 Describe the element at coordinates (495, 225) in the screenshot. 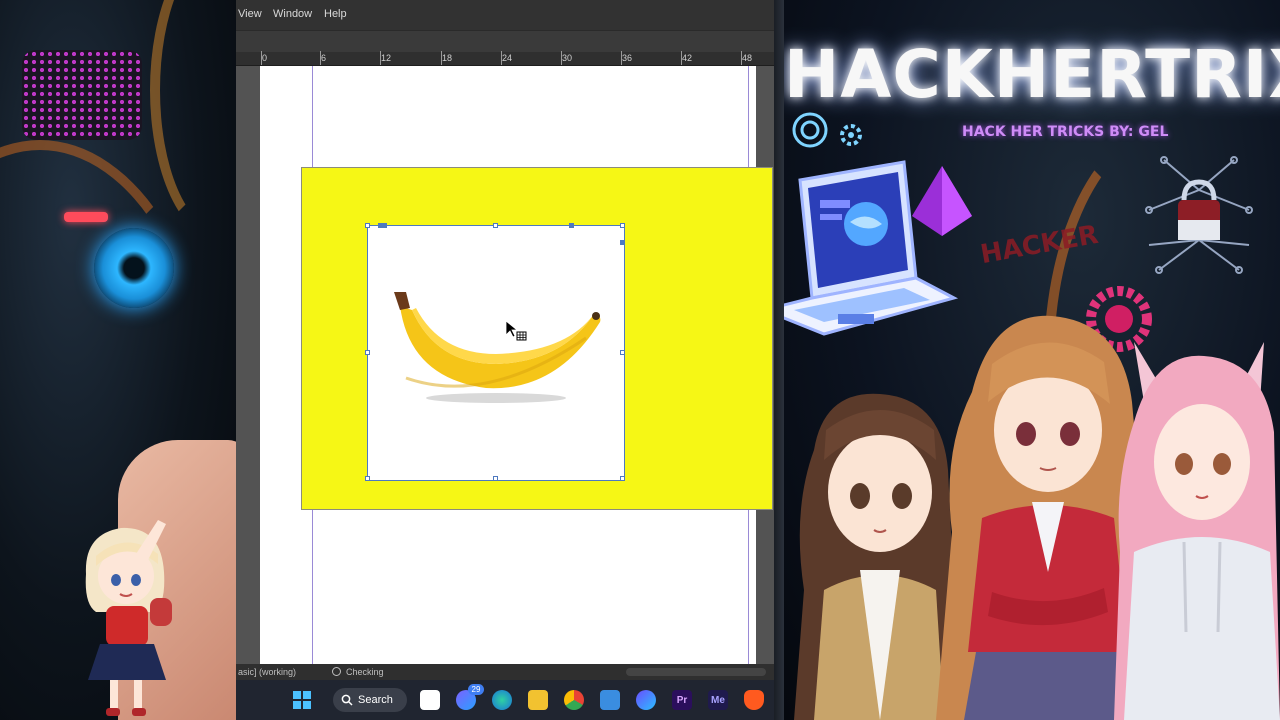

I see `resize-handle-top` at that location.